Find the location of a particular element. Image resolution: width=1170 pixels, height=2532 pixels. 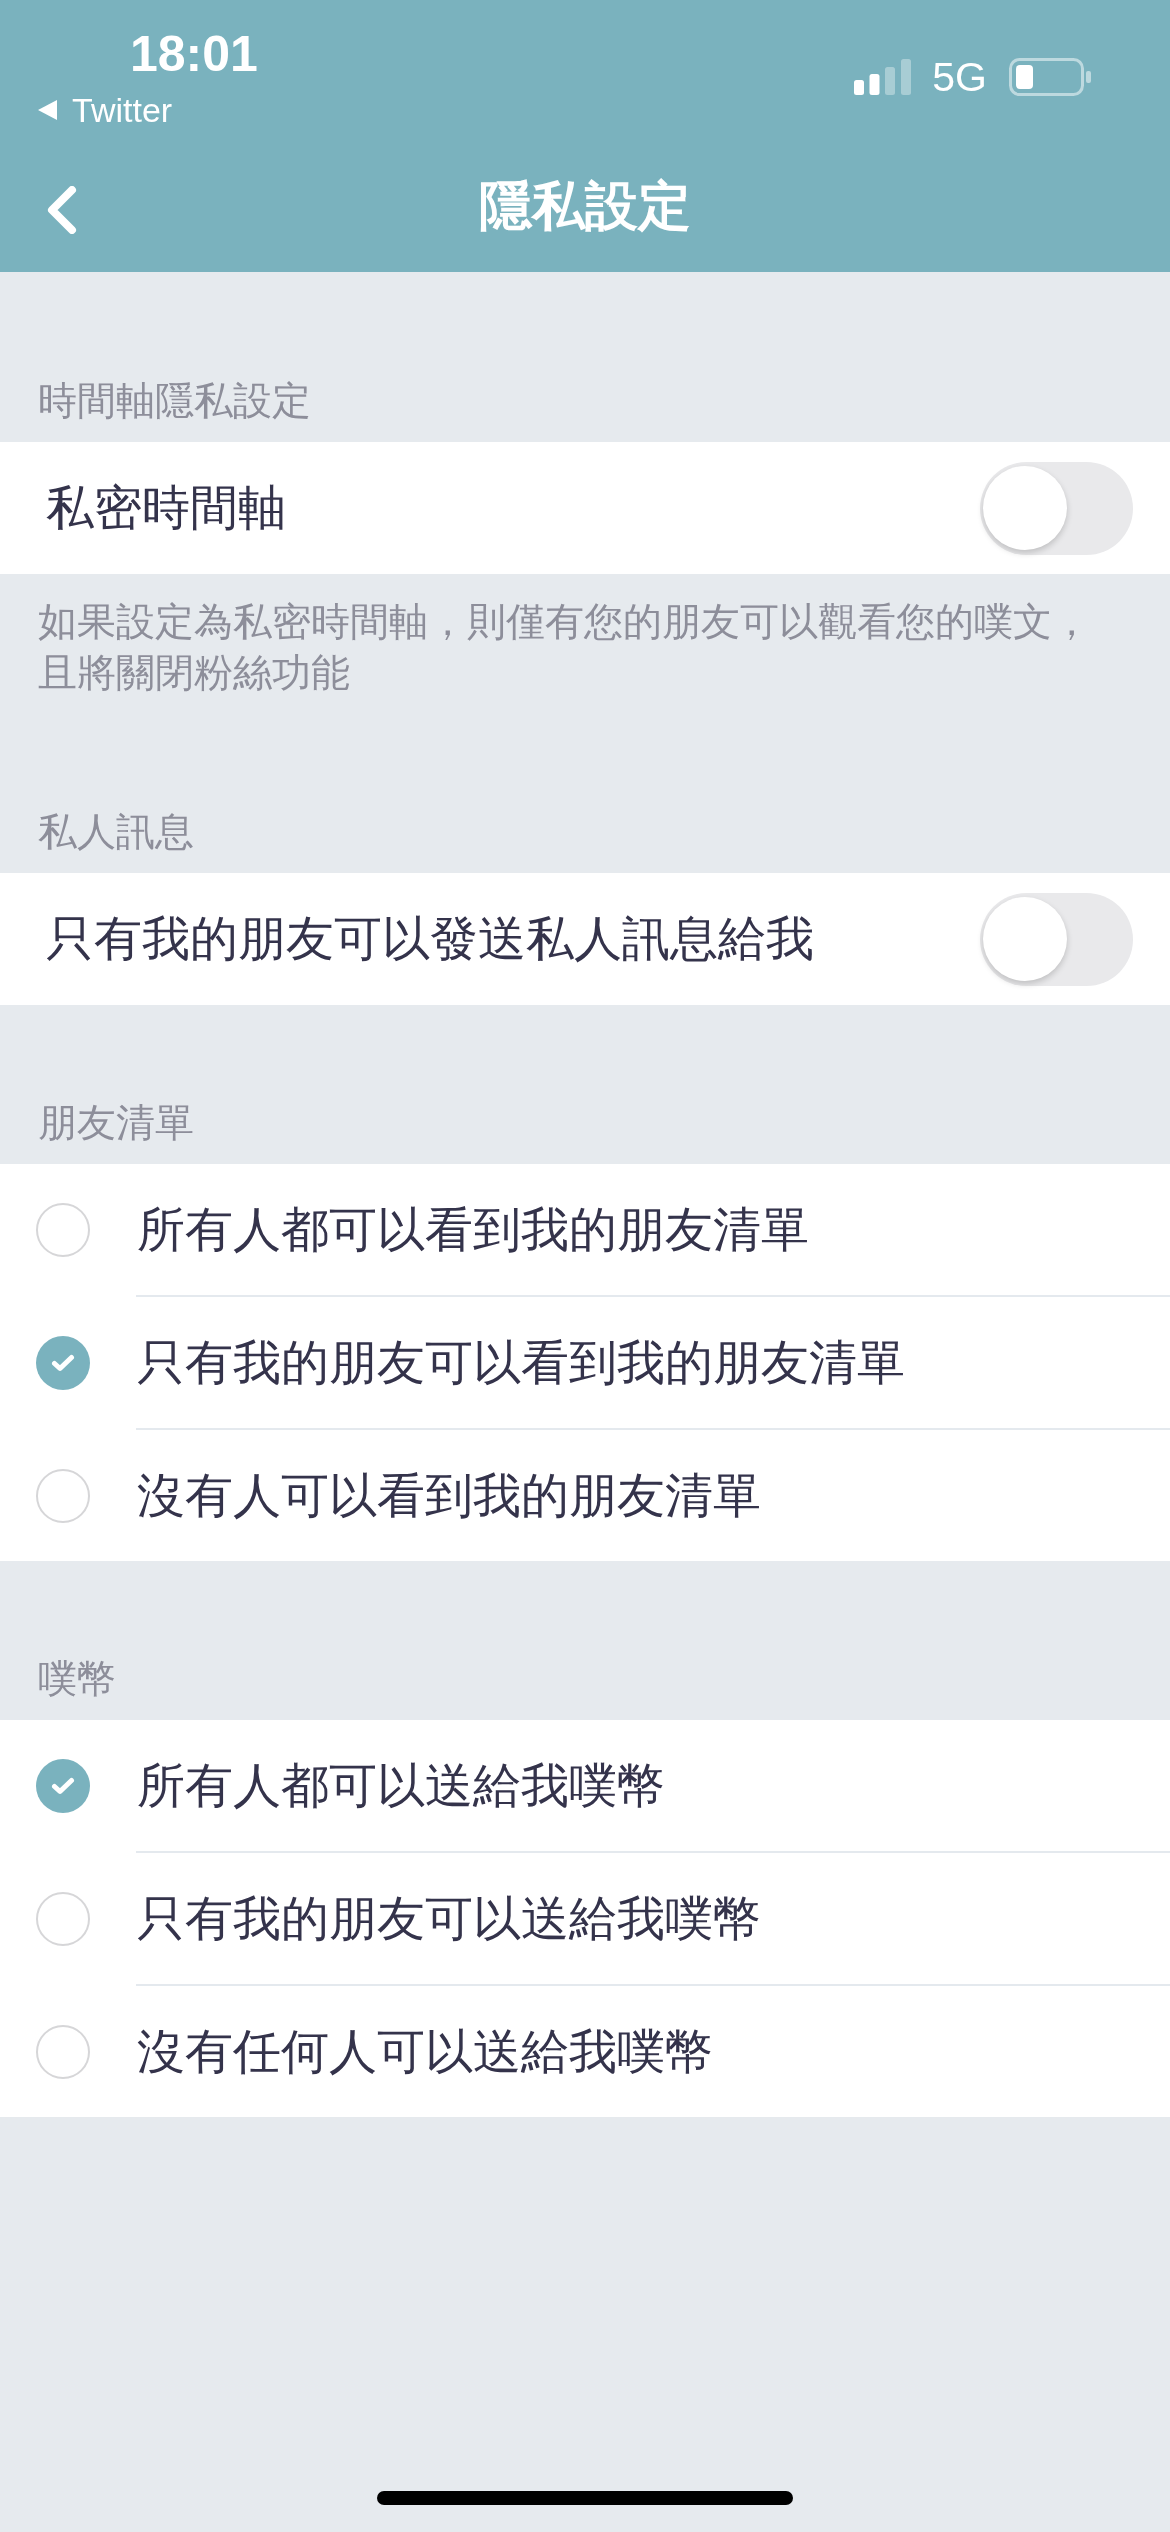

network-type: 5G is located at coordinates (959, 77).